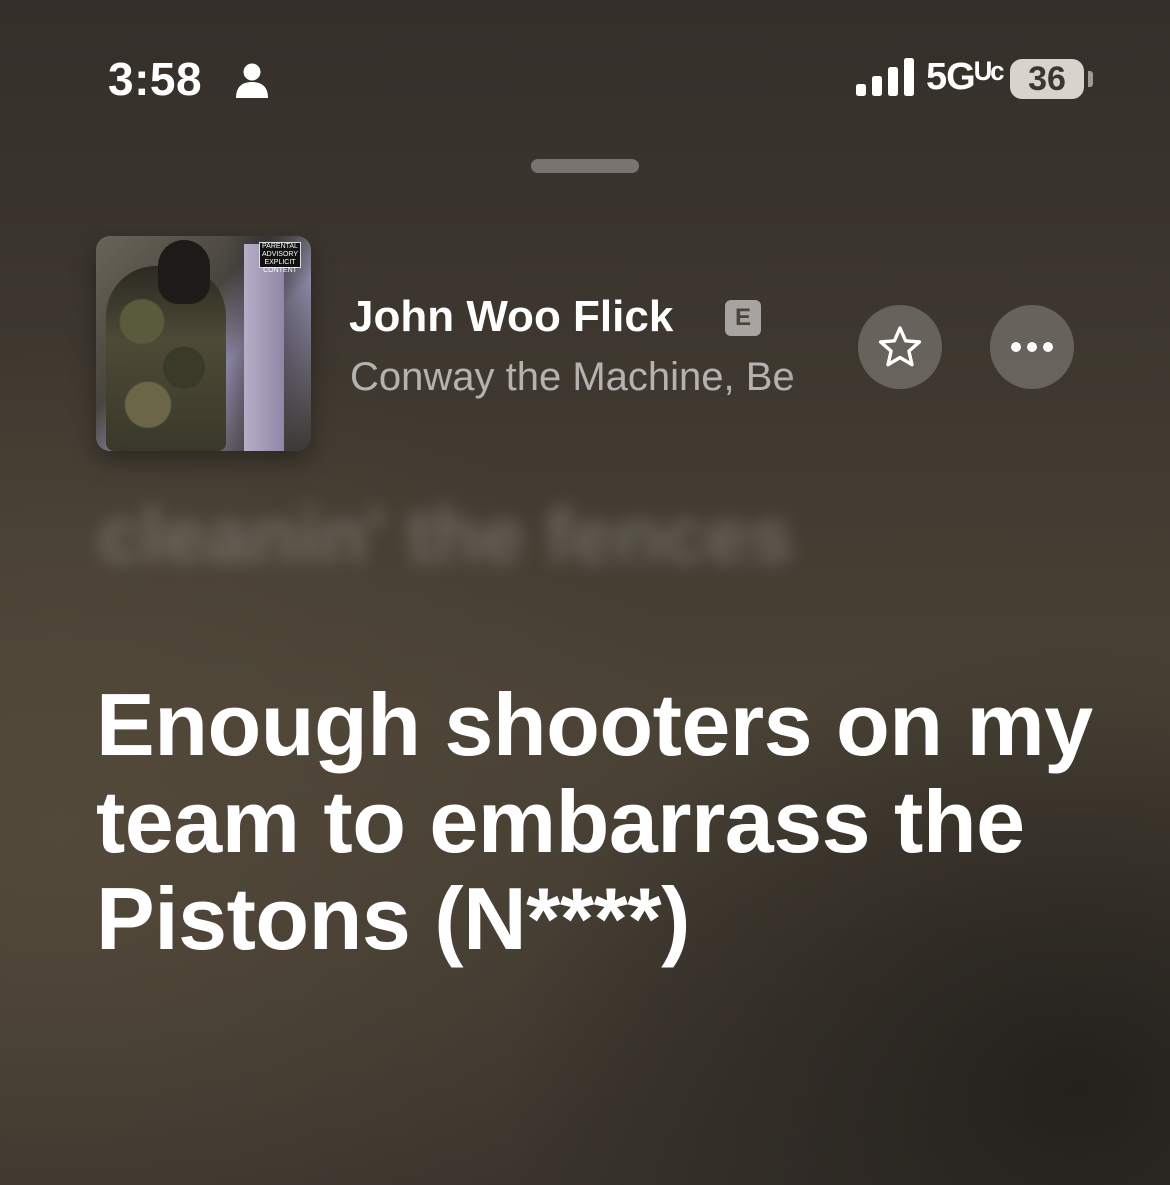  What do you see at coordinates (1090, 79) in the screenshot?
I see `battery-tip` at bounding box center [1090, 79].